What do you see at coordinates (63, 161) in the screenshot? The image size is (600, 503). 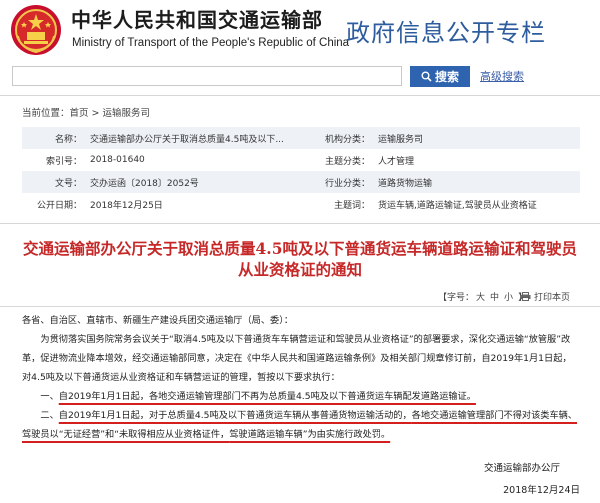 I see `meta-label: 索引号：` at bounding box center [63, 161].